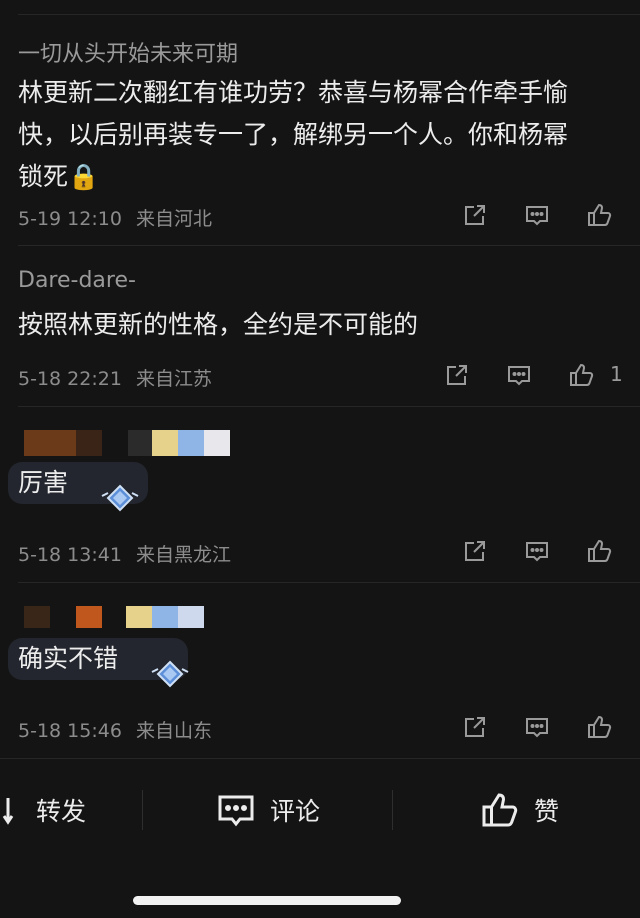  What do you see at coordinates (218, 324) in the screenshot?
I see `comment-content-line: 按照林更新的性格，全约是不可能的` at bounding box center [218, 324].